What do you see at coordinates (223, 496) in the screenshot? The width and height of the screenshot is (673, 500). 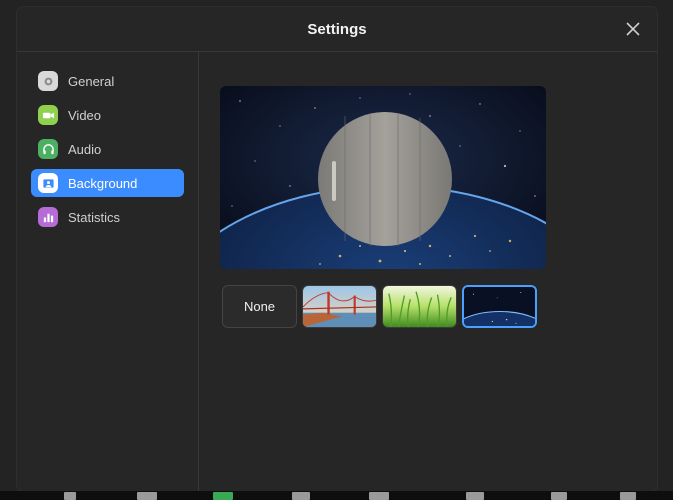 I see `share-screen-icon` at bounding box center [223, 496].